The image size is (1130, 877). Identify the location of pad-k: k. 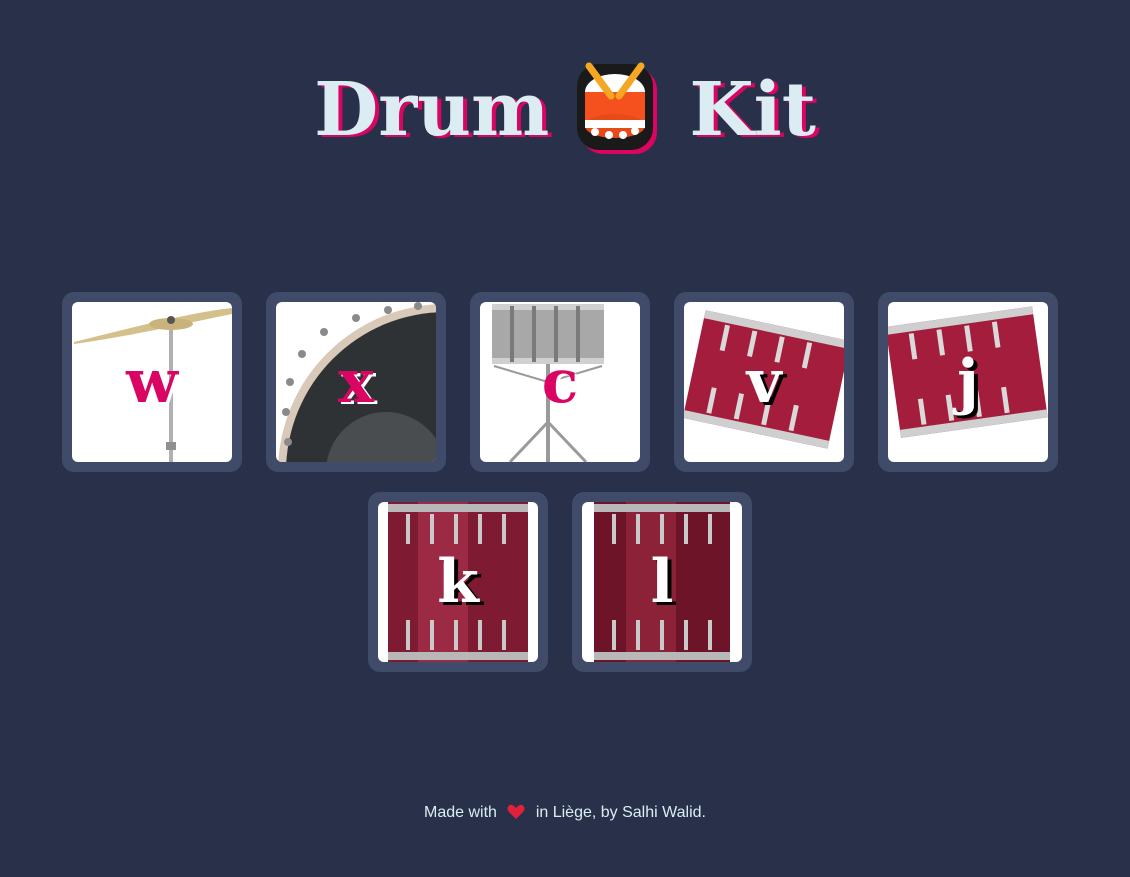
(458, 582).